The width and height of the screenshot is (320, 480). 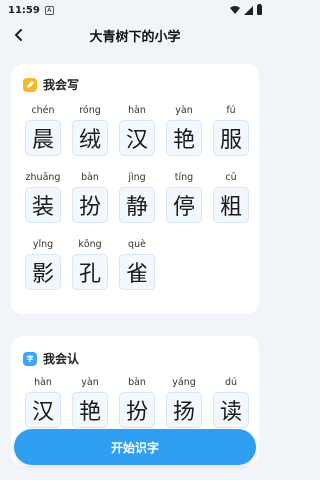 I want to click on char-box: 粗, so click(x=231, y=205).